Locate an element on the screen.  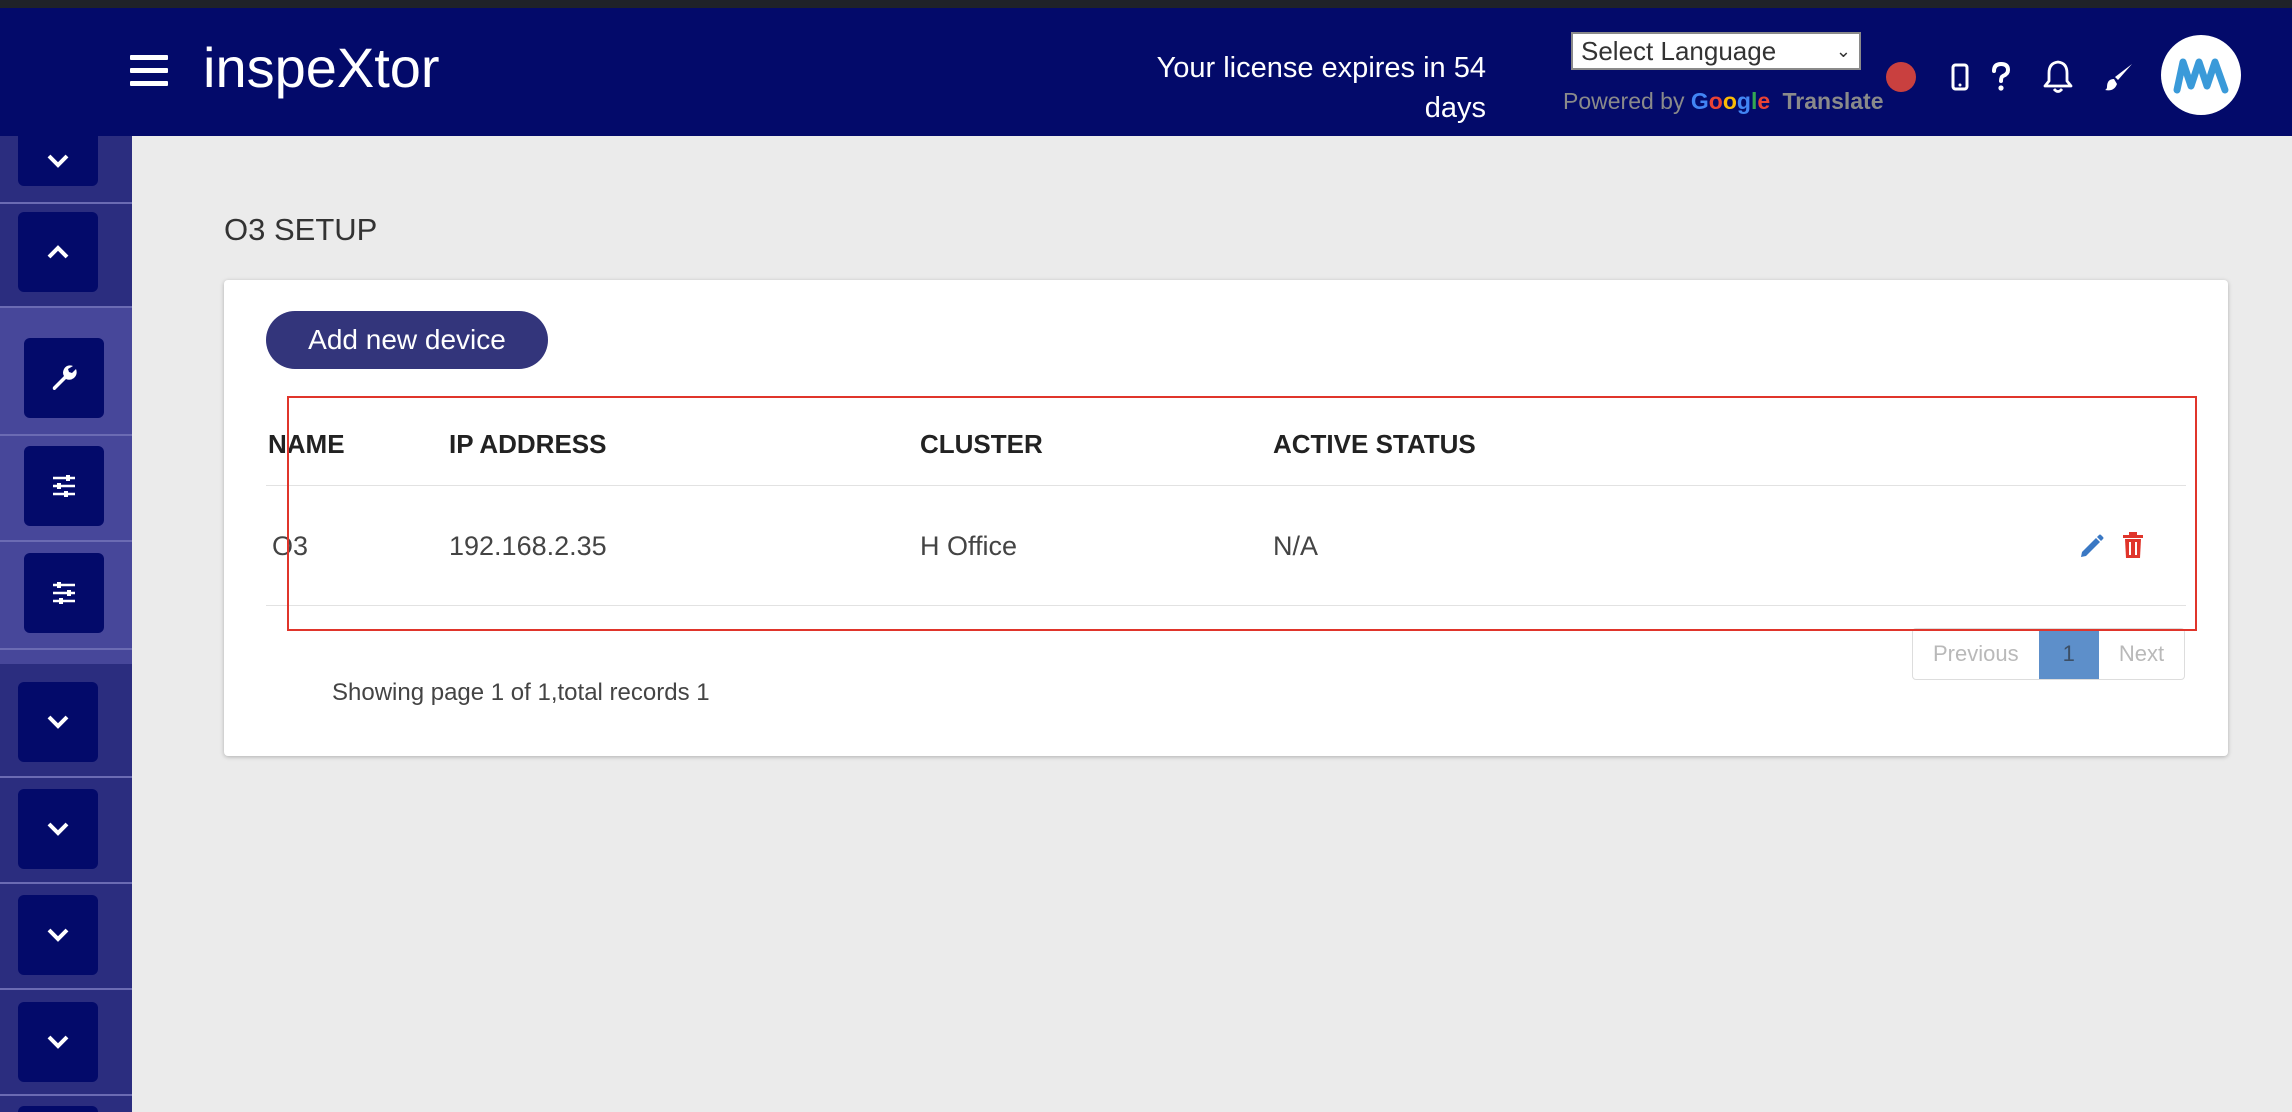
license-line-2: days is located at coordinates (1455, 108).